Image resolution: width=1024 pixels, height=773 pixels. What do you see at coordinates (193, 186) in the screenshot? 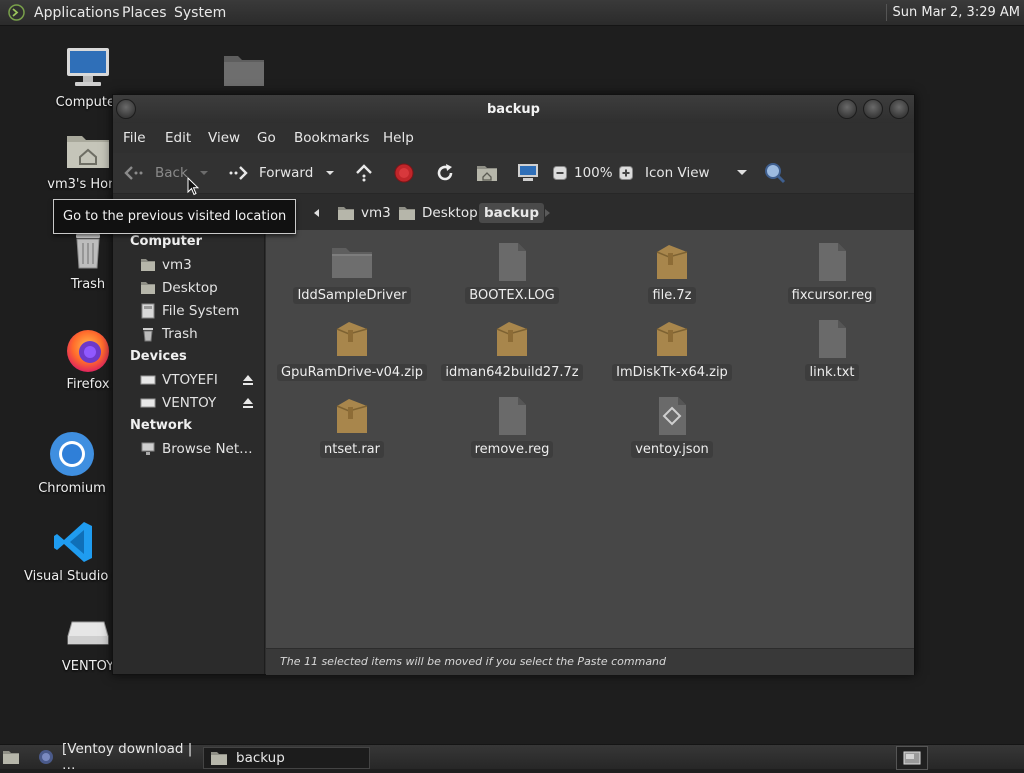
I see `mouse-pointer-icon` at bounding box center [193, 186].